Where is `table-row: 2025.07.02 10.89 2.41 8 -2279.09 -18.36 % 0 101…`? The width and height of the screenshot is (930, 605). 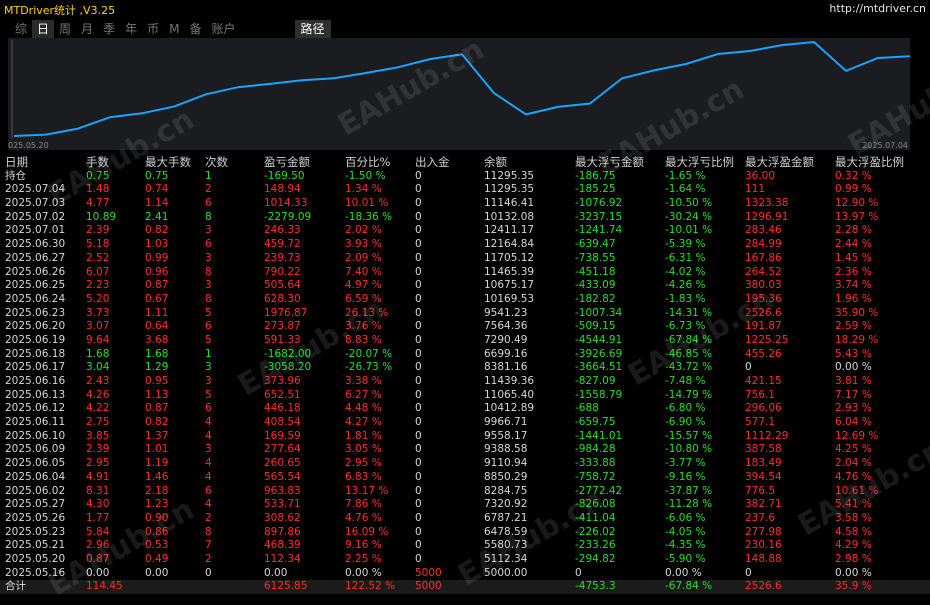
table-row: 2025.07.02 10.89 2.41 8 -2279.09 -18.36 % 0 101… is located at coordinates (465, 218).